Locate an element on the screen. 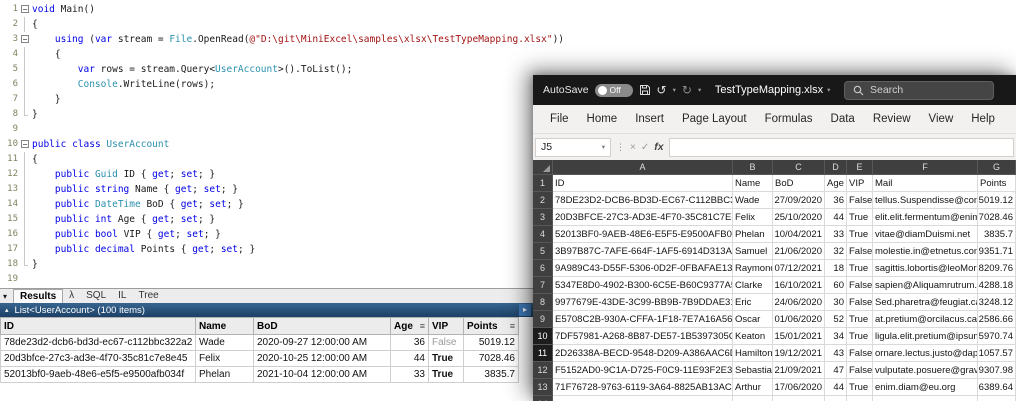 The width and height of the screenshot is (1016, 401). row-header-2: 2 is located at coordinates (543, 200).